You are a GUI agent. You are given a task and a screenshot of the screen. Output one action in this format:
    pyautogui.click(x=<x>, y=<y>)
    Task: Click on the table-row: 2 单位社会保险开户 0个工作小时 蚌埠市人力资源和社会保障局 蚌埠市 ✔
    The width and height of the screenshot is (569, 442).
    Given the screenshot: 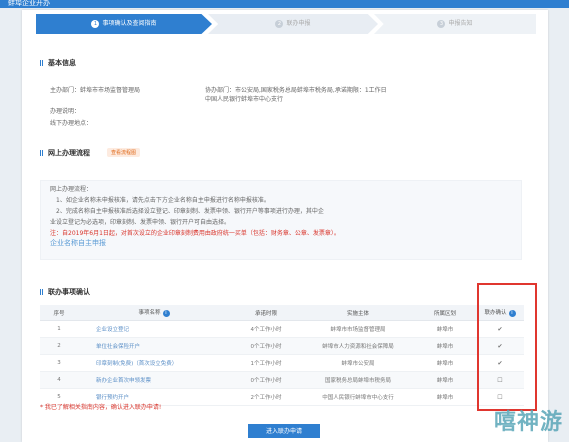 What is the action you would take?
    pyautogui.click(x=282, y=346)
    